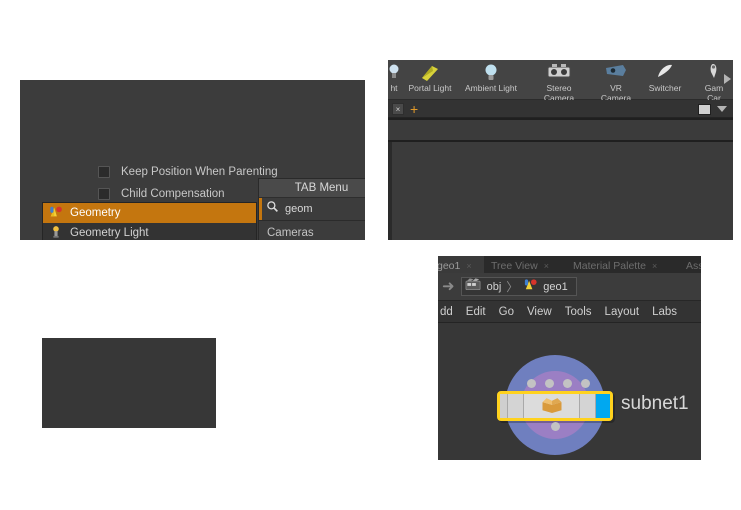  I want to click on shelf-tool-ambient-light: Ambient Light, so click(491, 78).